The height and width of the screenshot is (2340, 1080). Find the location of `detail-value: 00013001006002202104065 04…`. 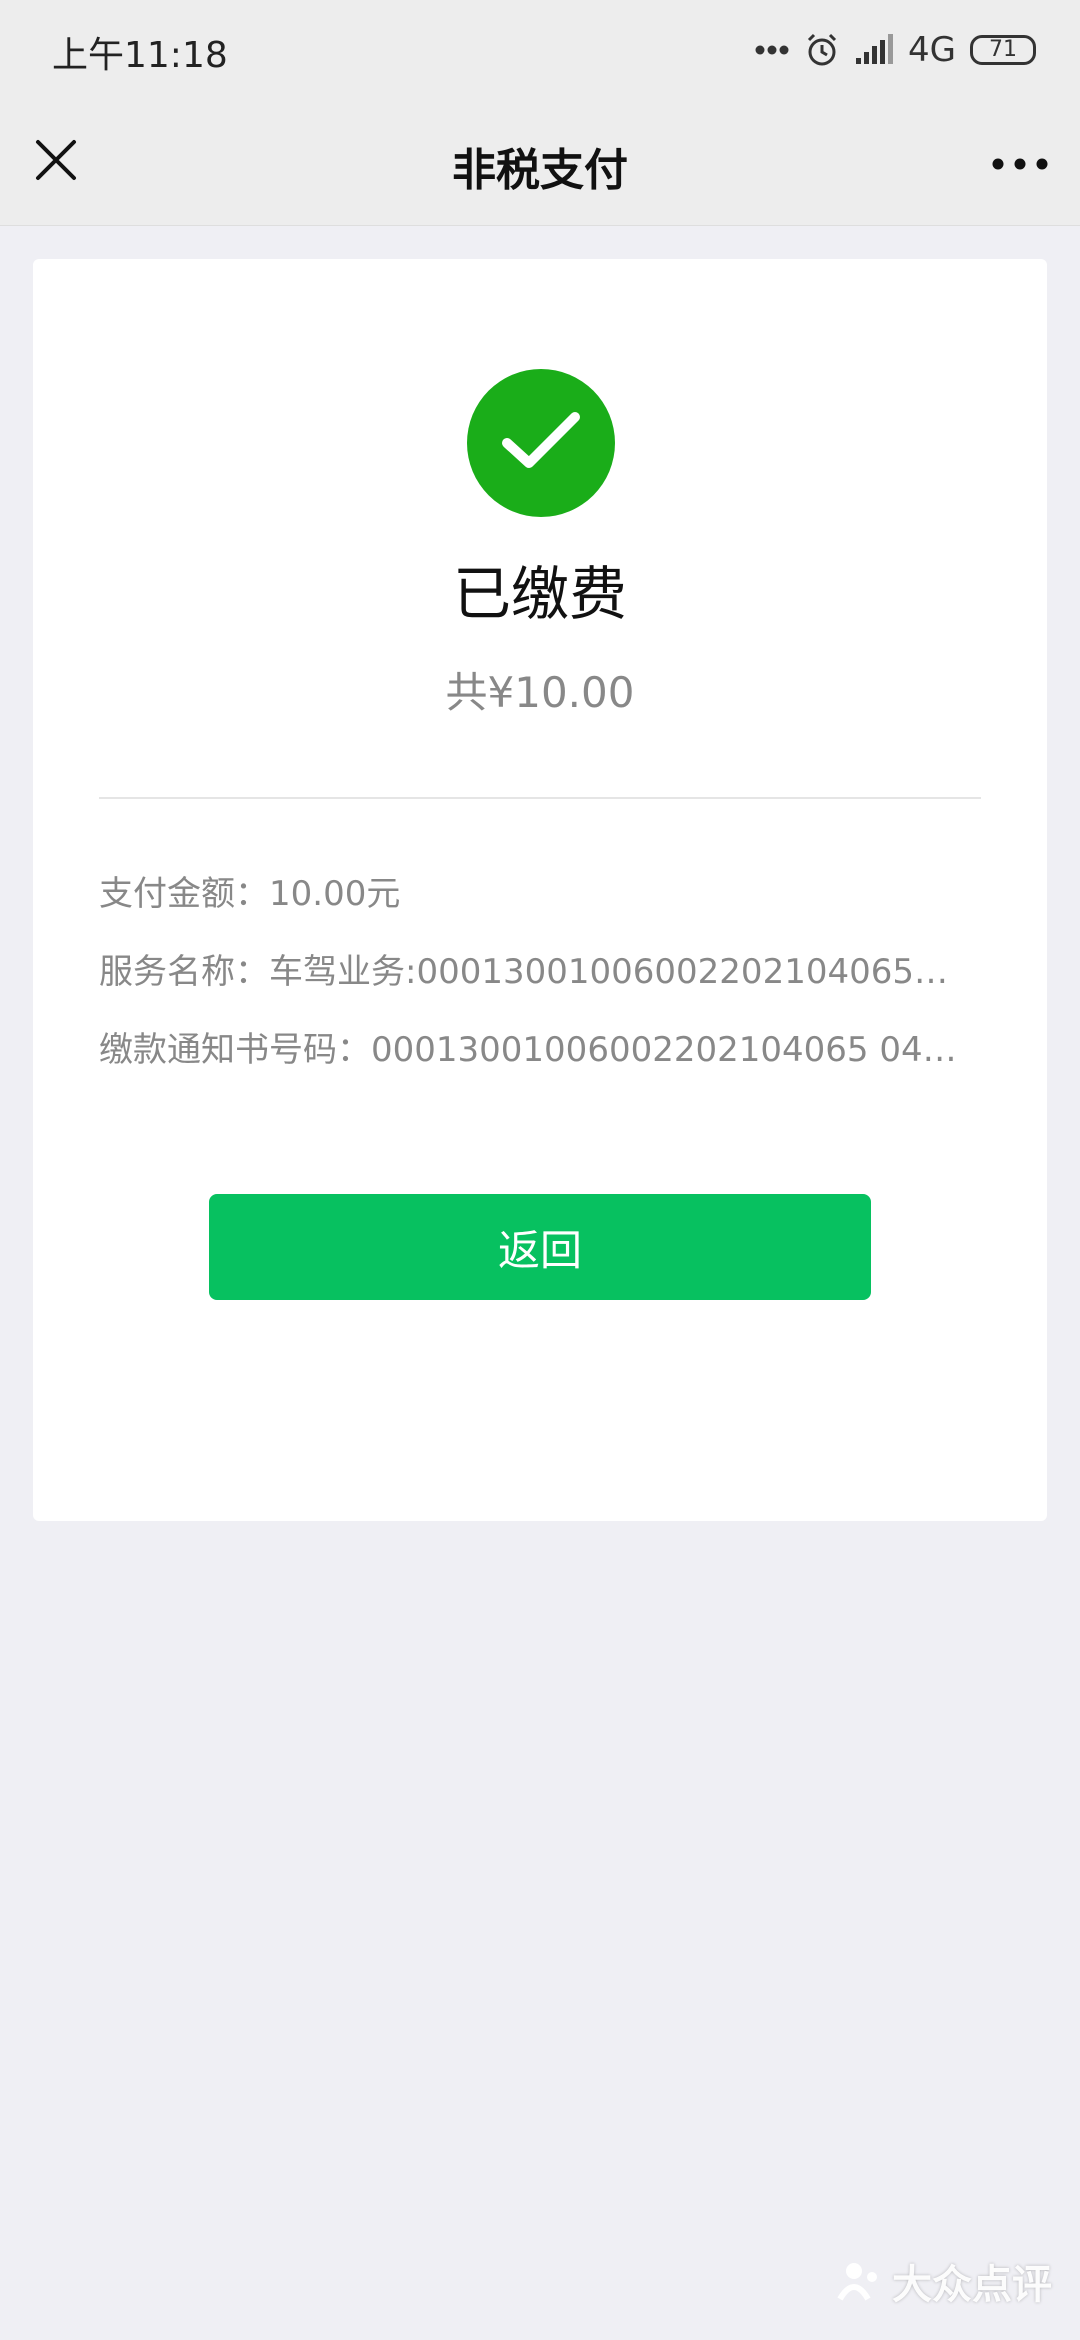

detail-value: 00013001006002202104065 04… is located at coordinates (664, 1050).